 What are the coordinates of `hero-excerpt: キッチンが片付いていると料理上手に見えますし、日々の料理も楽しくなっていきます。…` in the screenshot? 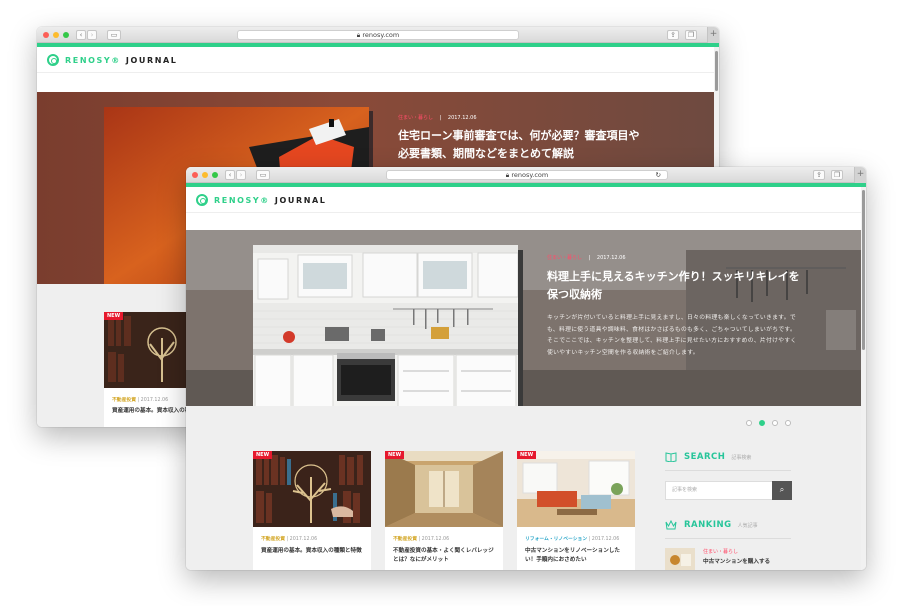 It's located at (672, 335).